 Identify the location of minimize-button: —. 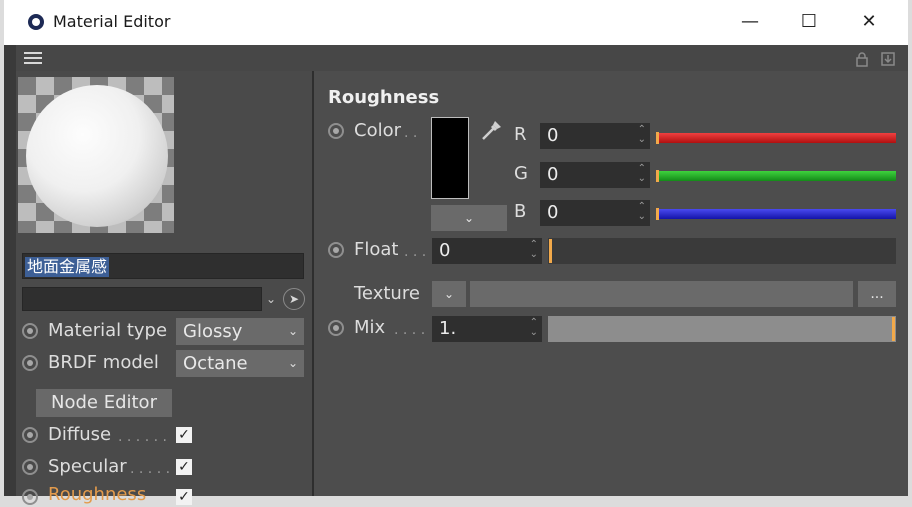
(750, 22).